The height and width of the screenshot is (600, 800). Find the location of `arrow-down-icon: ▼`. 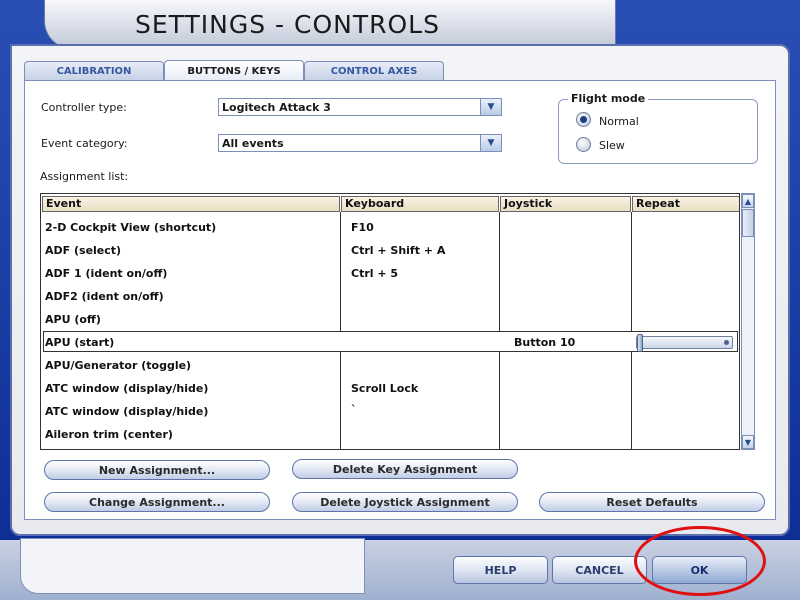

arrow-down-icon: ▼ is located at coordinates (748, 442).